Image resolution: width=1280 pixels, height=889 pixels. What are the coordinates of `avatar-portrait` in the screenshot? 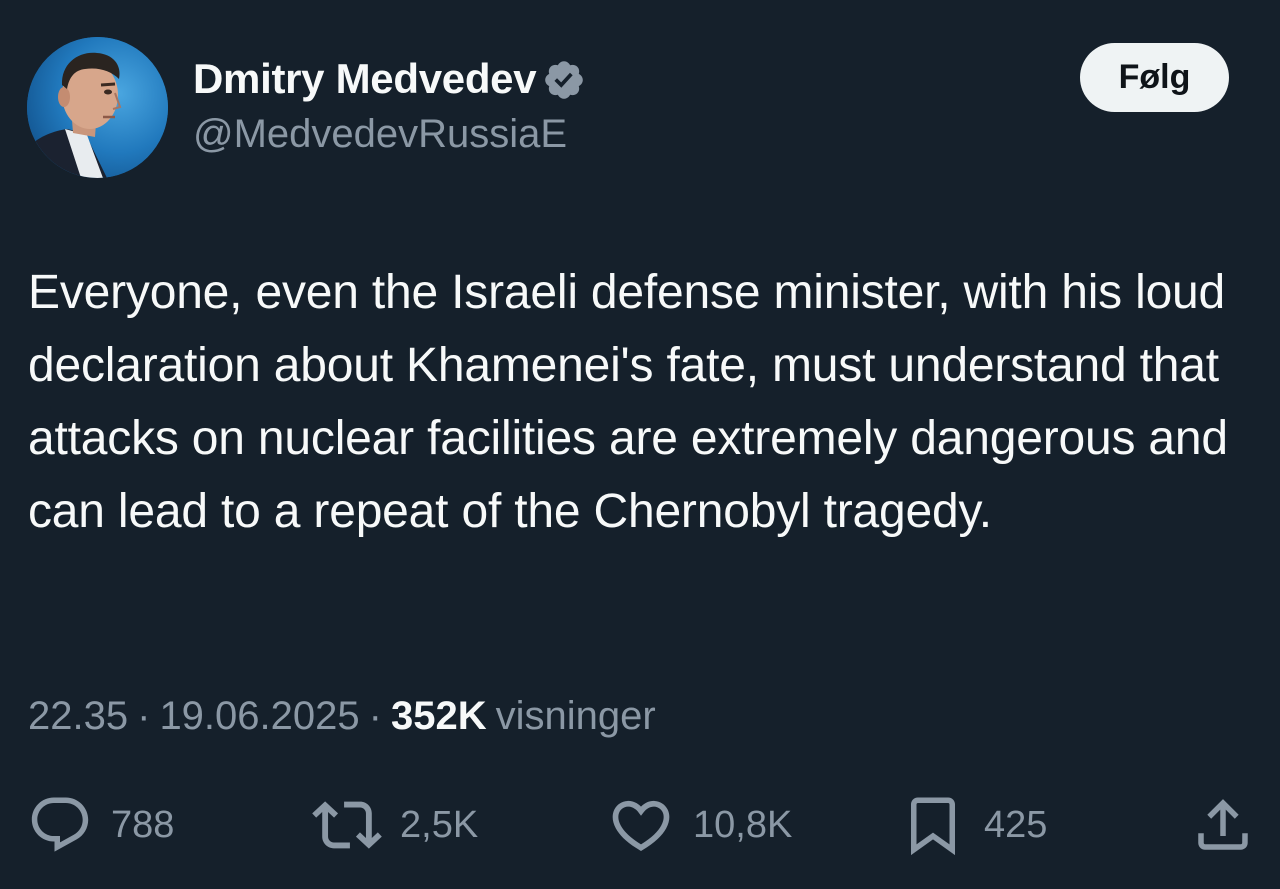 It's located at (97, 107).